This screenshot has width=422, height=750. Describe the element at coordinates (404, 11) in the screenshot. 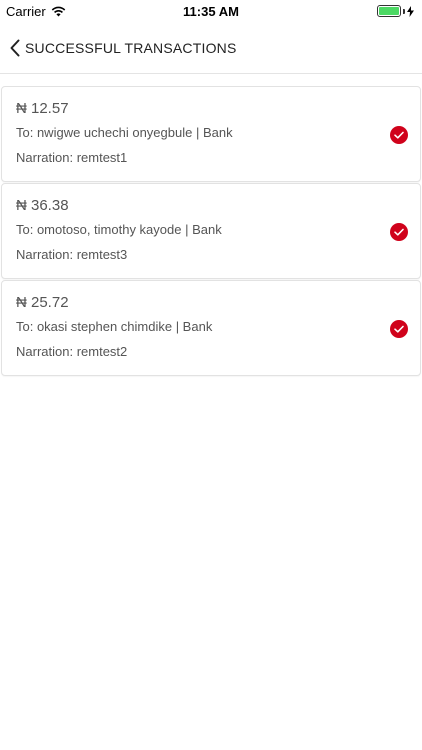

I see `battery-cap` at that location.